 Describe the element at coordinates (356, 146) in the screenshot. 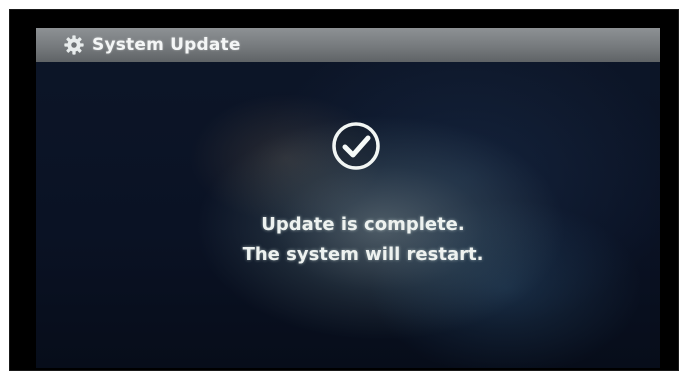

I see `checkmark-circle-icon` at that location.